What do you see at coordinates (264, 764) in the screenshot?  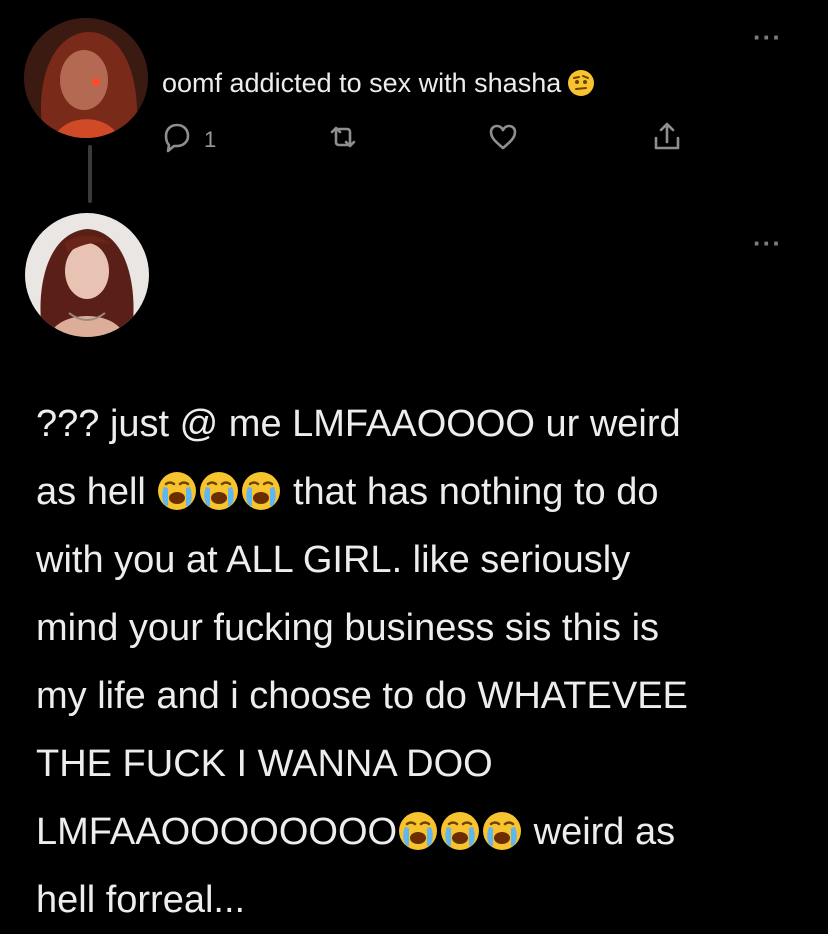 I see `tweet-line: THE FUCK I WANNA DOO` at bounding box center [264, 764].